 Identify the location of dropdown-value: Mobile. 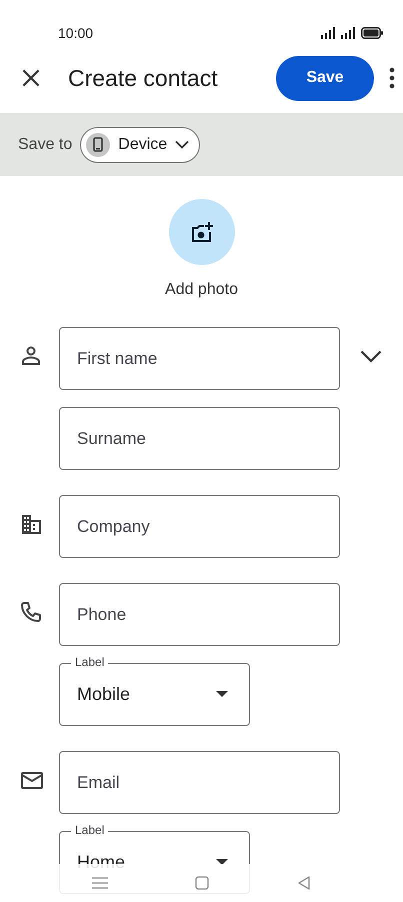
(103, 694).